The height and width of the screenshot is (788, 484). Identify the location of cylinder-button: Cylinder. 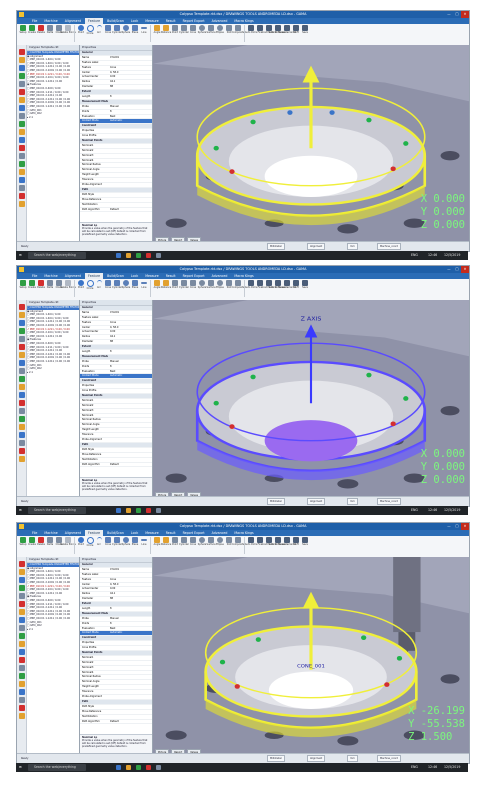
(117, 284).